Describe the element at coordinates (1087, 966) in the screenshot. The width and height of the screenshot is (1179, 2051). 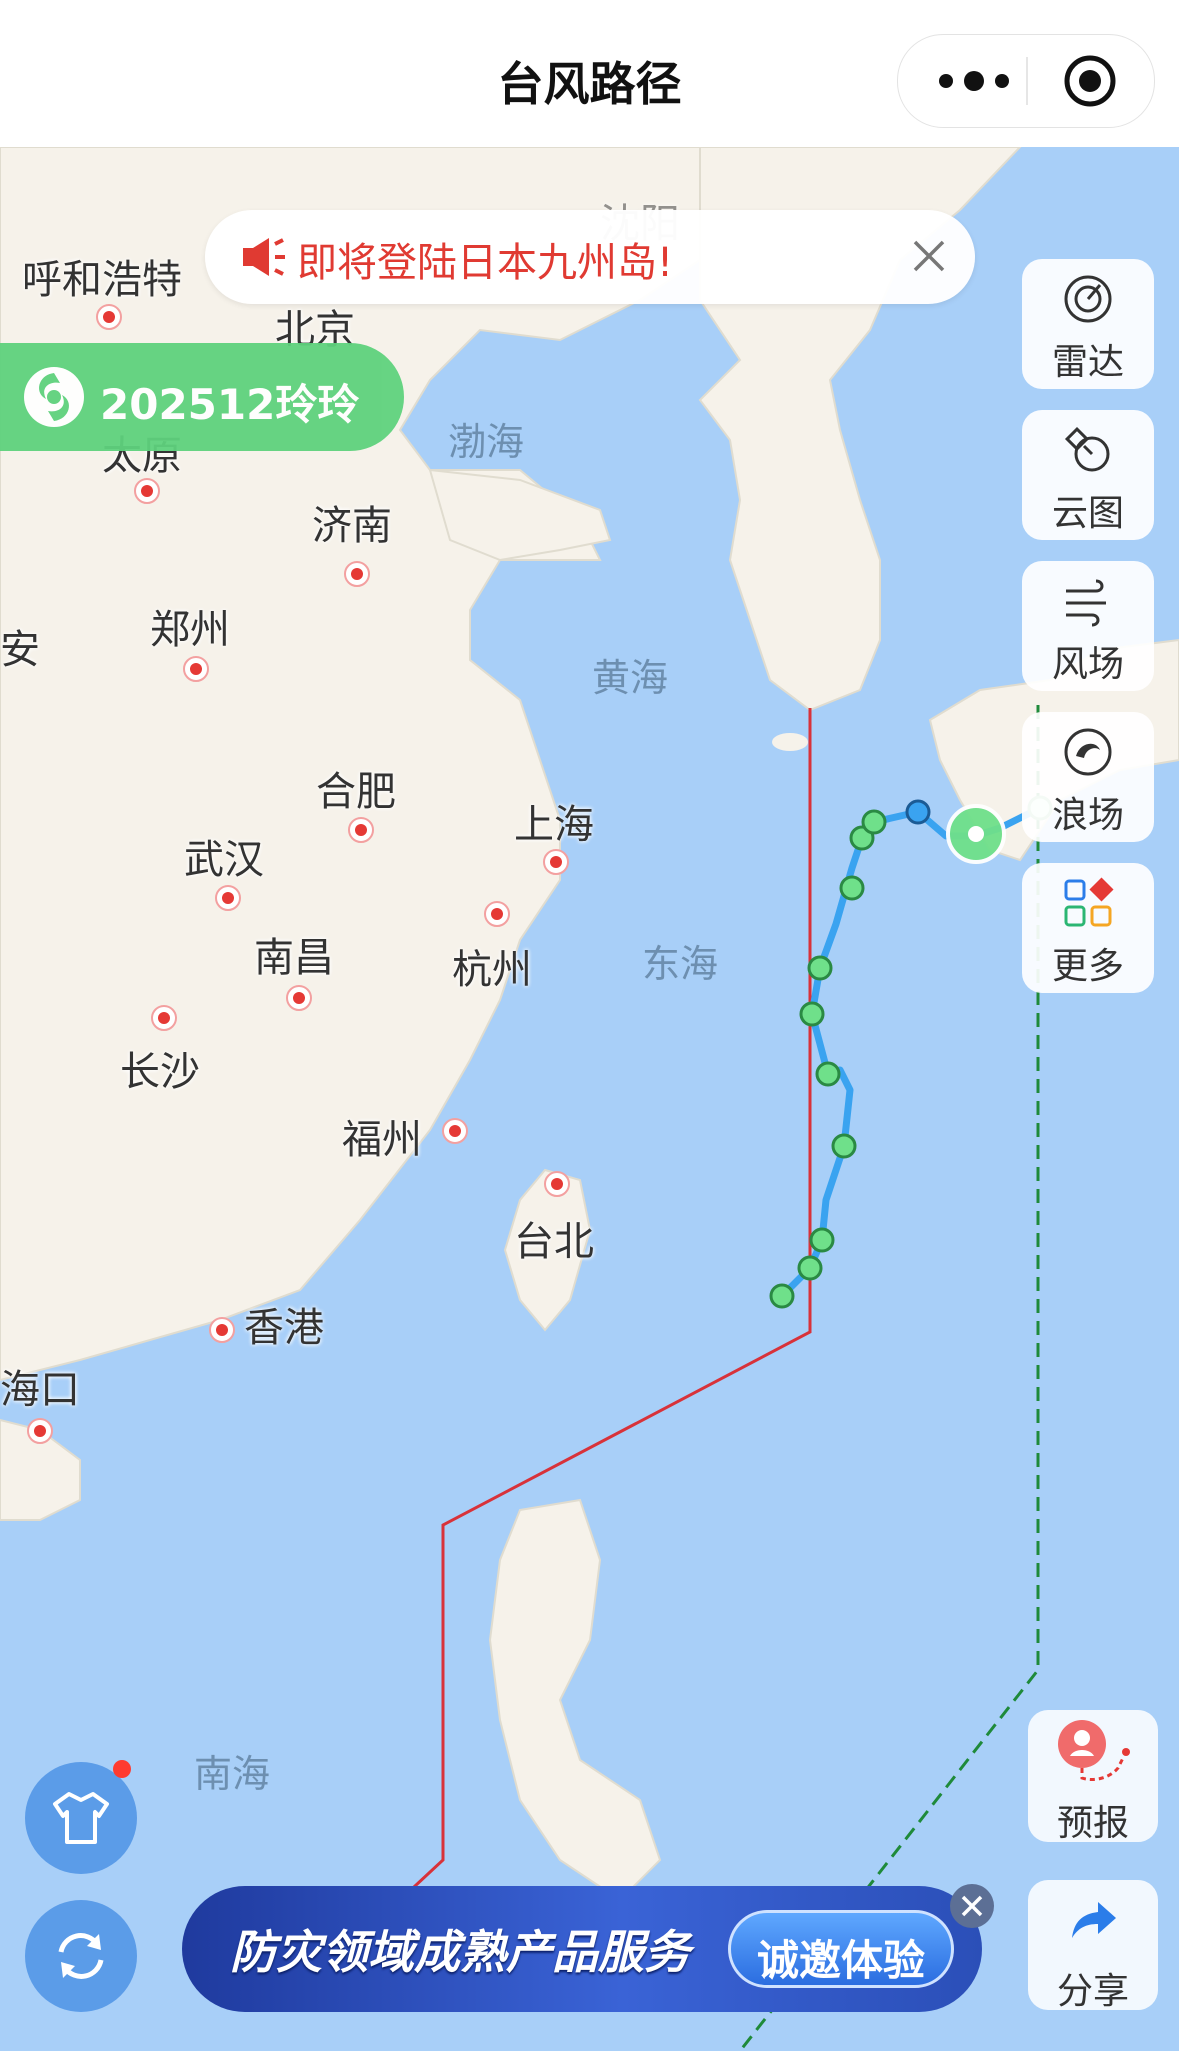
I see `tool-label: 更多` at that location.